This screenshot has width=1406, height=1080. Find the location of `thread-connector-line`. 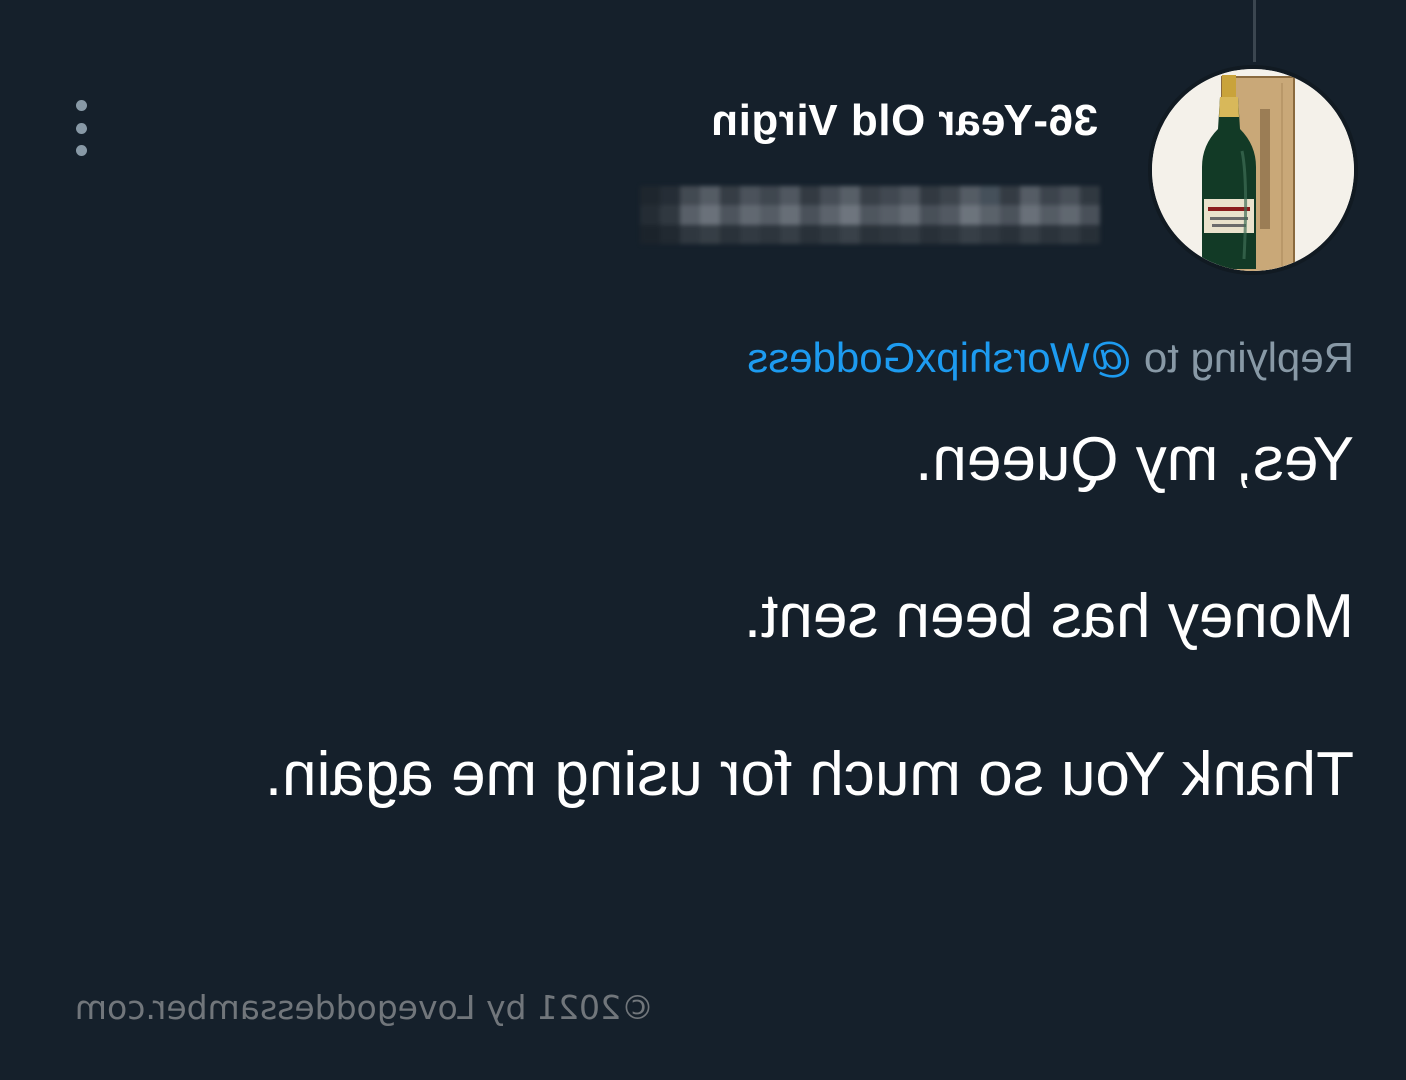

thread-connector-line is located at coordinates (1254, 31).